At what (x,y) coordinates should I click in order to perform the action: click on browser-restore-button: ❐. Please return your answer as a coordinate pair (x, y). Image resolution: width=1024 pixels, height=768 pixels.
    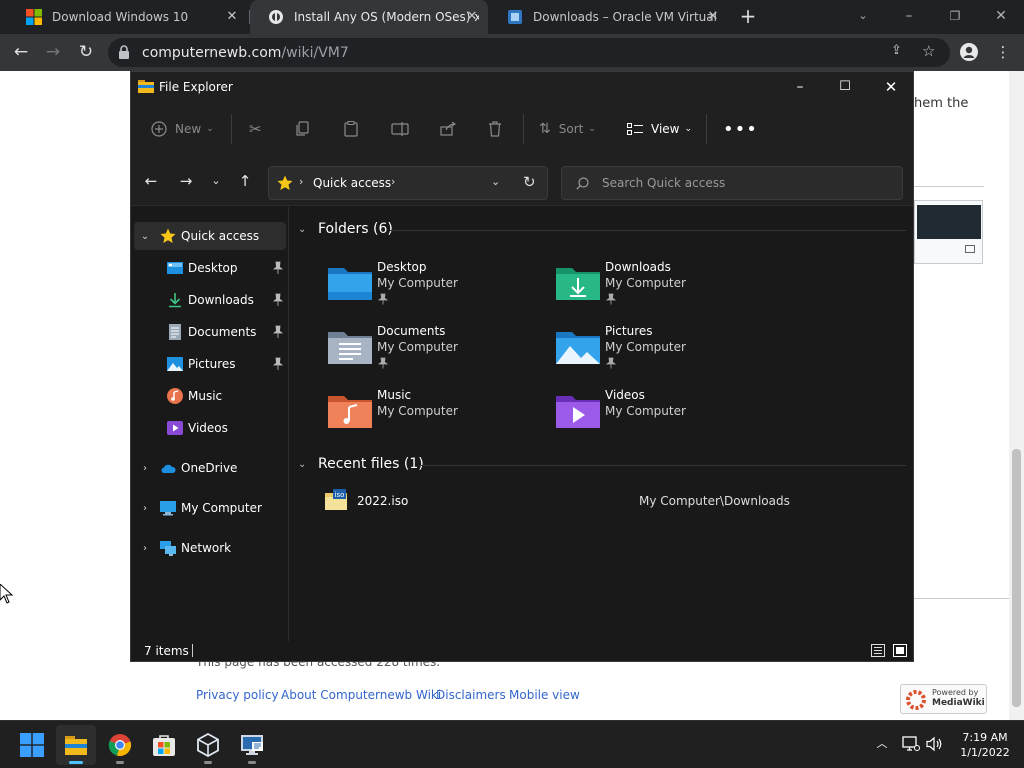
    Looking at the image, I should click on (955, 16).